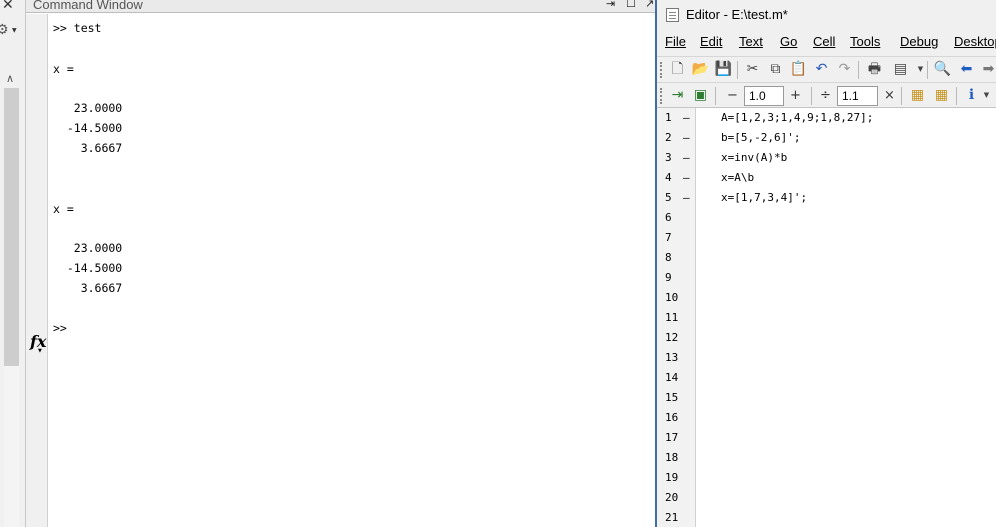 The width and height of the screenshot is (996, 527). What do you see at coordinates (672, 437) in the screenshot?
I see `line-number: 17` at bounding box center [672, 437].